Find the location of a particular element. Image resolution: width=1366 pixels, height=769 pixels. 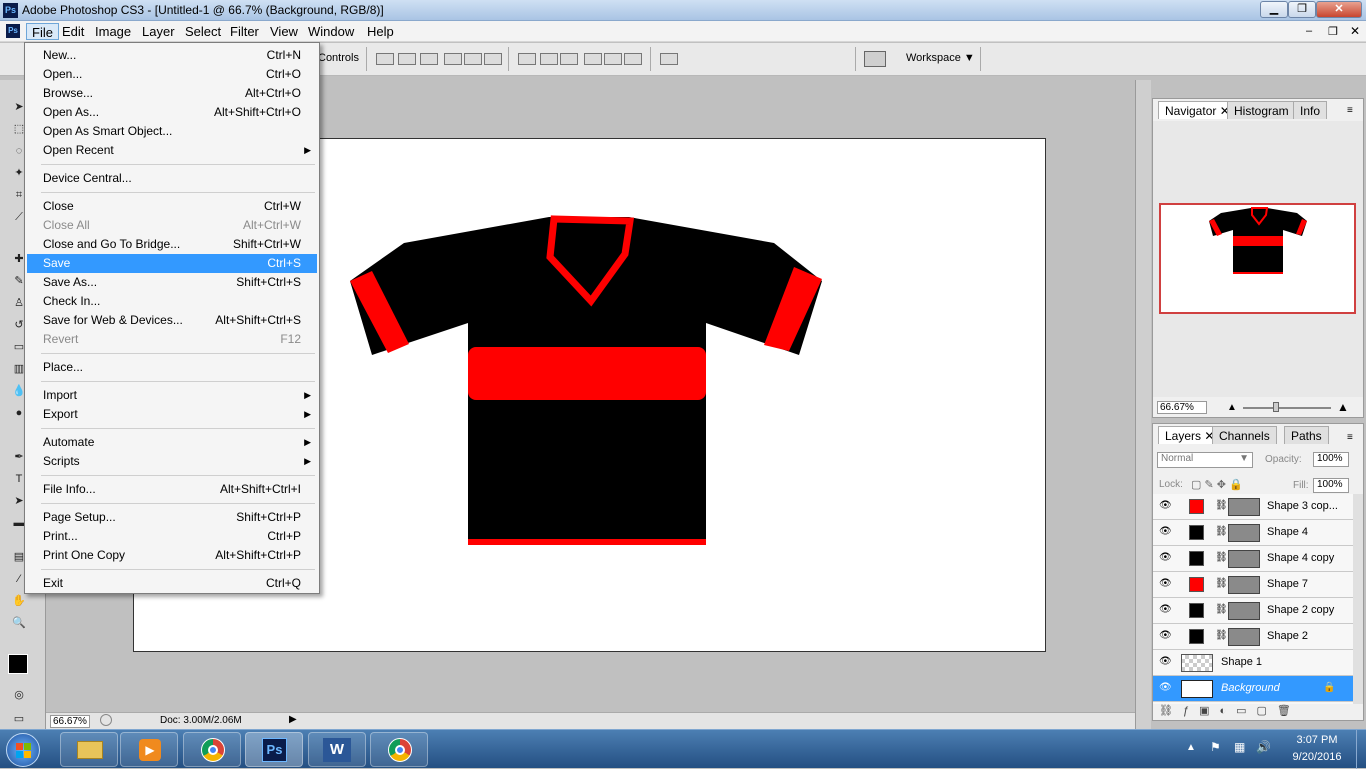

menu-item-browse: Browse... Alt+Ctrl+O is located at coordinates (172, 93).